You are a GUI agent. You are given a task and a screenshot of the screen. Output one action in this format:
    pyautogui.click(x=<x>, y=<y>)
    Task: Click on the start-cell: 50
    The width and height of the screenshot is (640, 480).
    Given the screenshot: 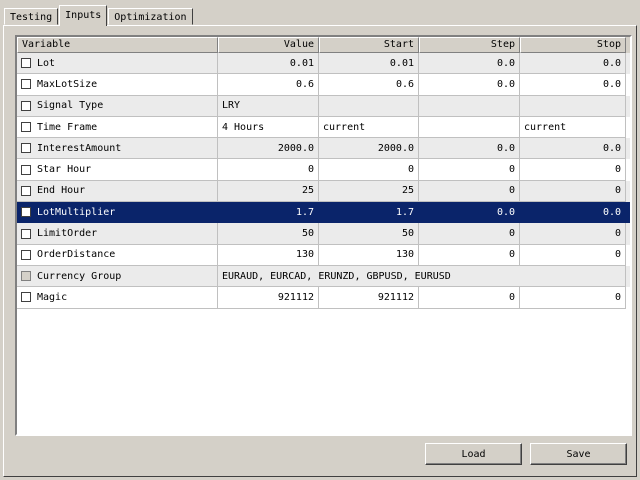 What is the action you would take?
    pyautogui.click(x=369, y=234)
    